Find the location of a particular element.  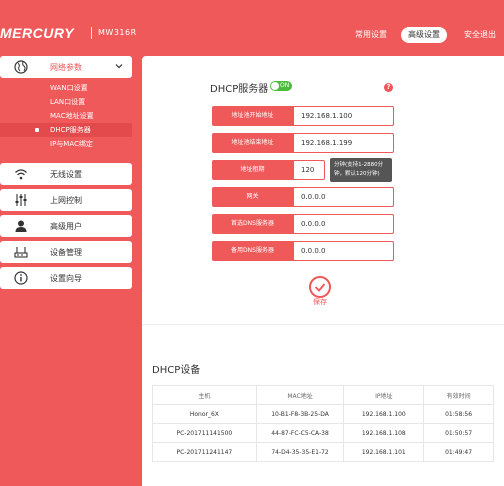

wifi-icon is located at coordinates (21, 174).